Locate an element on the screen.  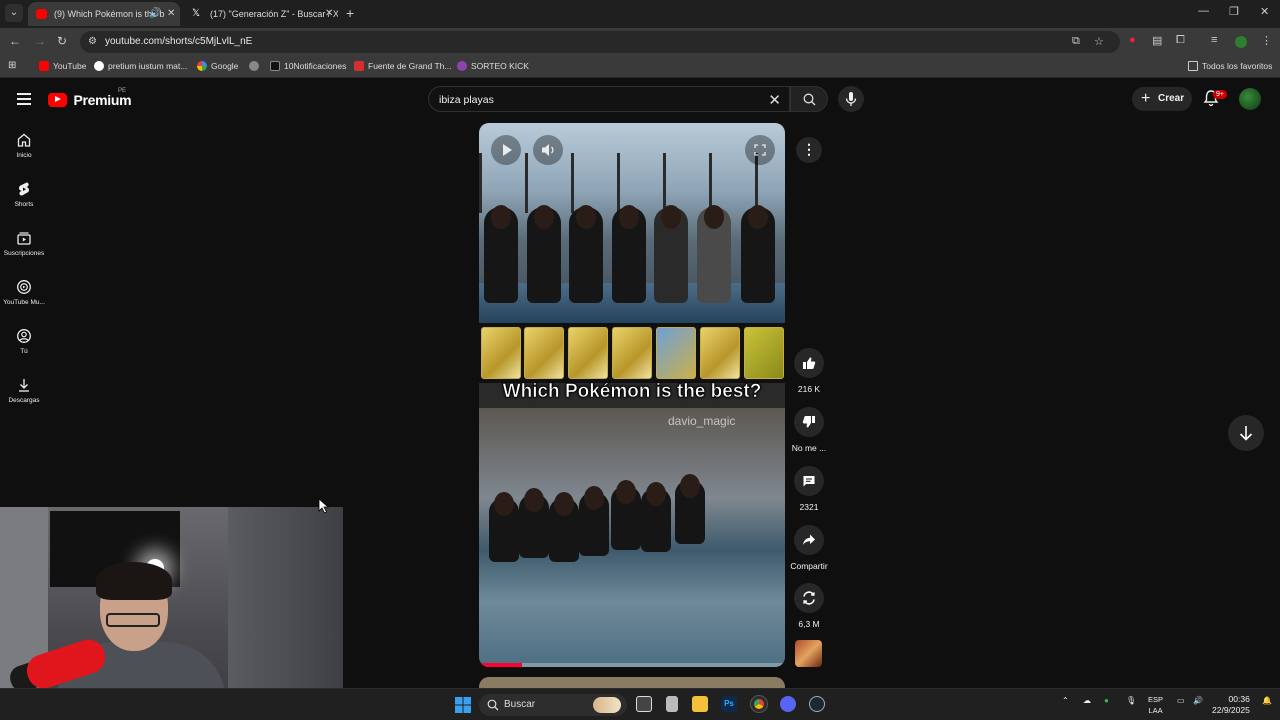
media-control-icon: ≡ is located at coordinates (1214, 40).